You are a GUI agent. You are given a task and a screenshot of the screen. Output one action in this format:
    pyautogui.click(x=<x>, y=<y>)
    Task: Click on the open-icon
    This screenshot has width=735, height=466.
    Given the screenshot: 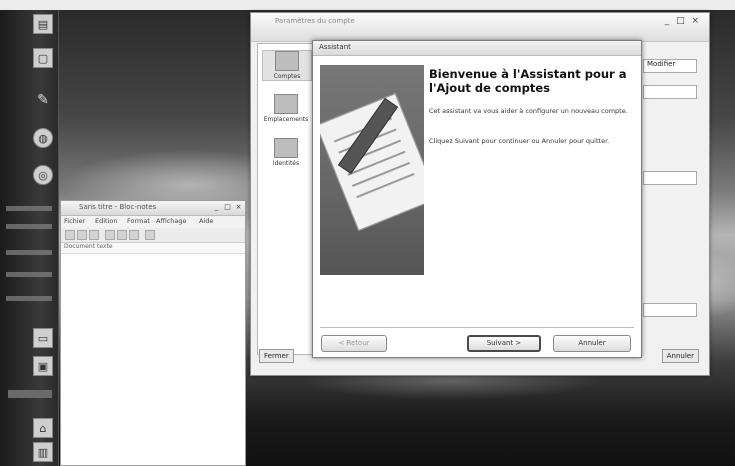 What is the action you would take?
    pyautogui.click(x=82, y=235)
    